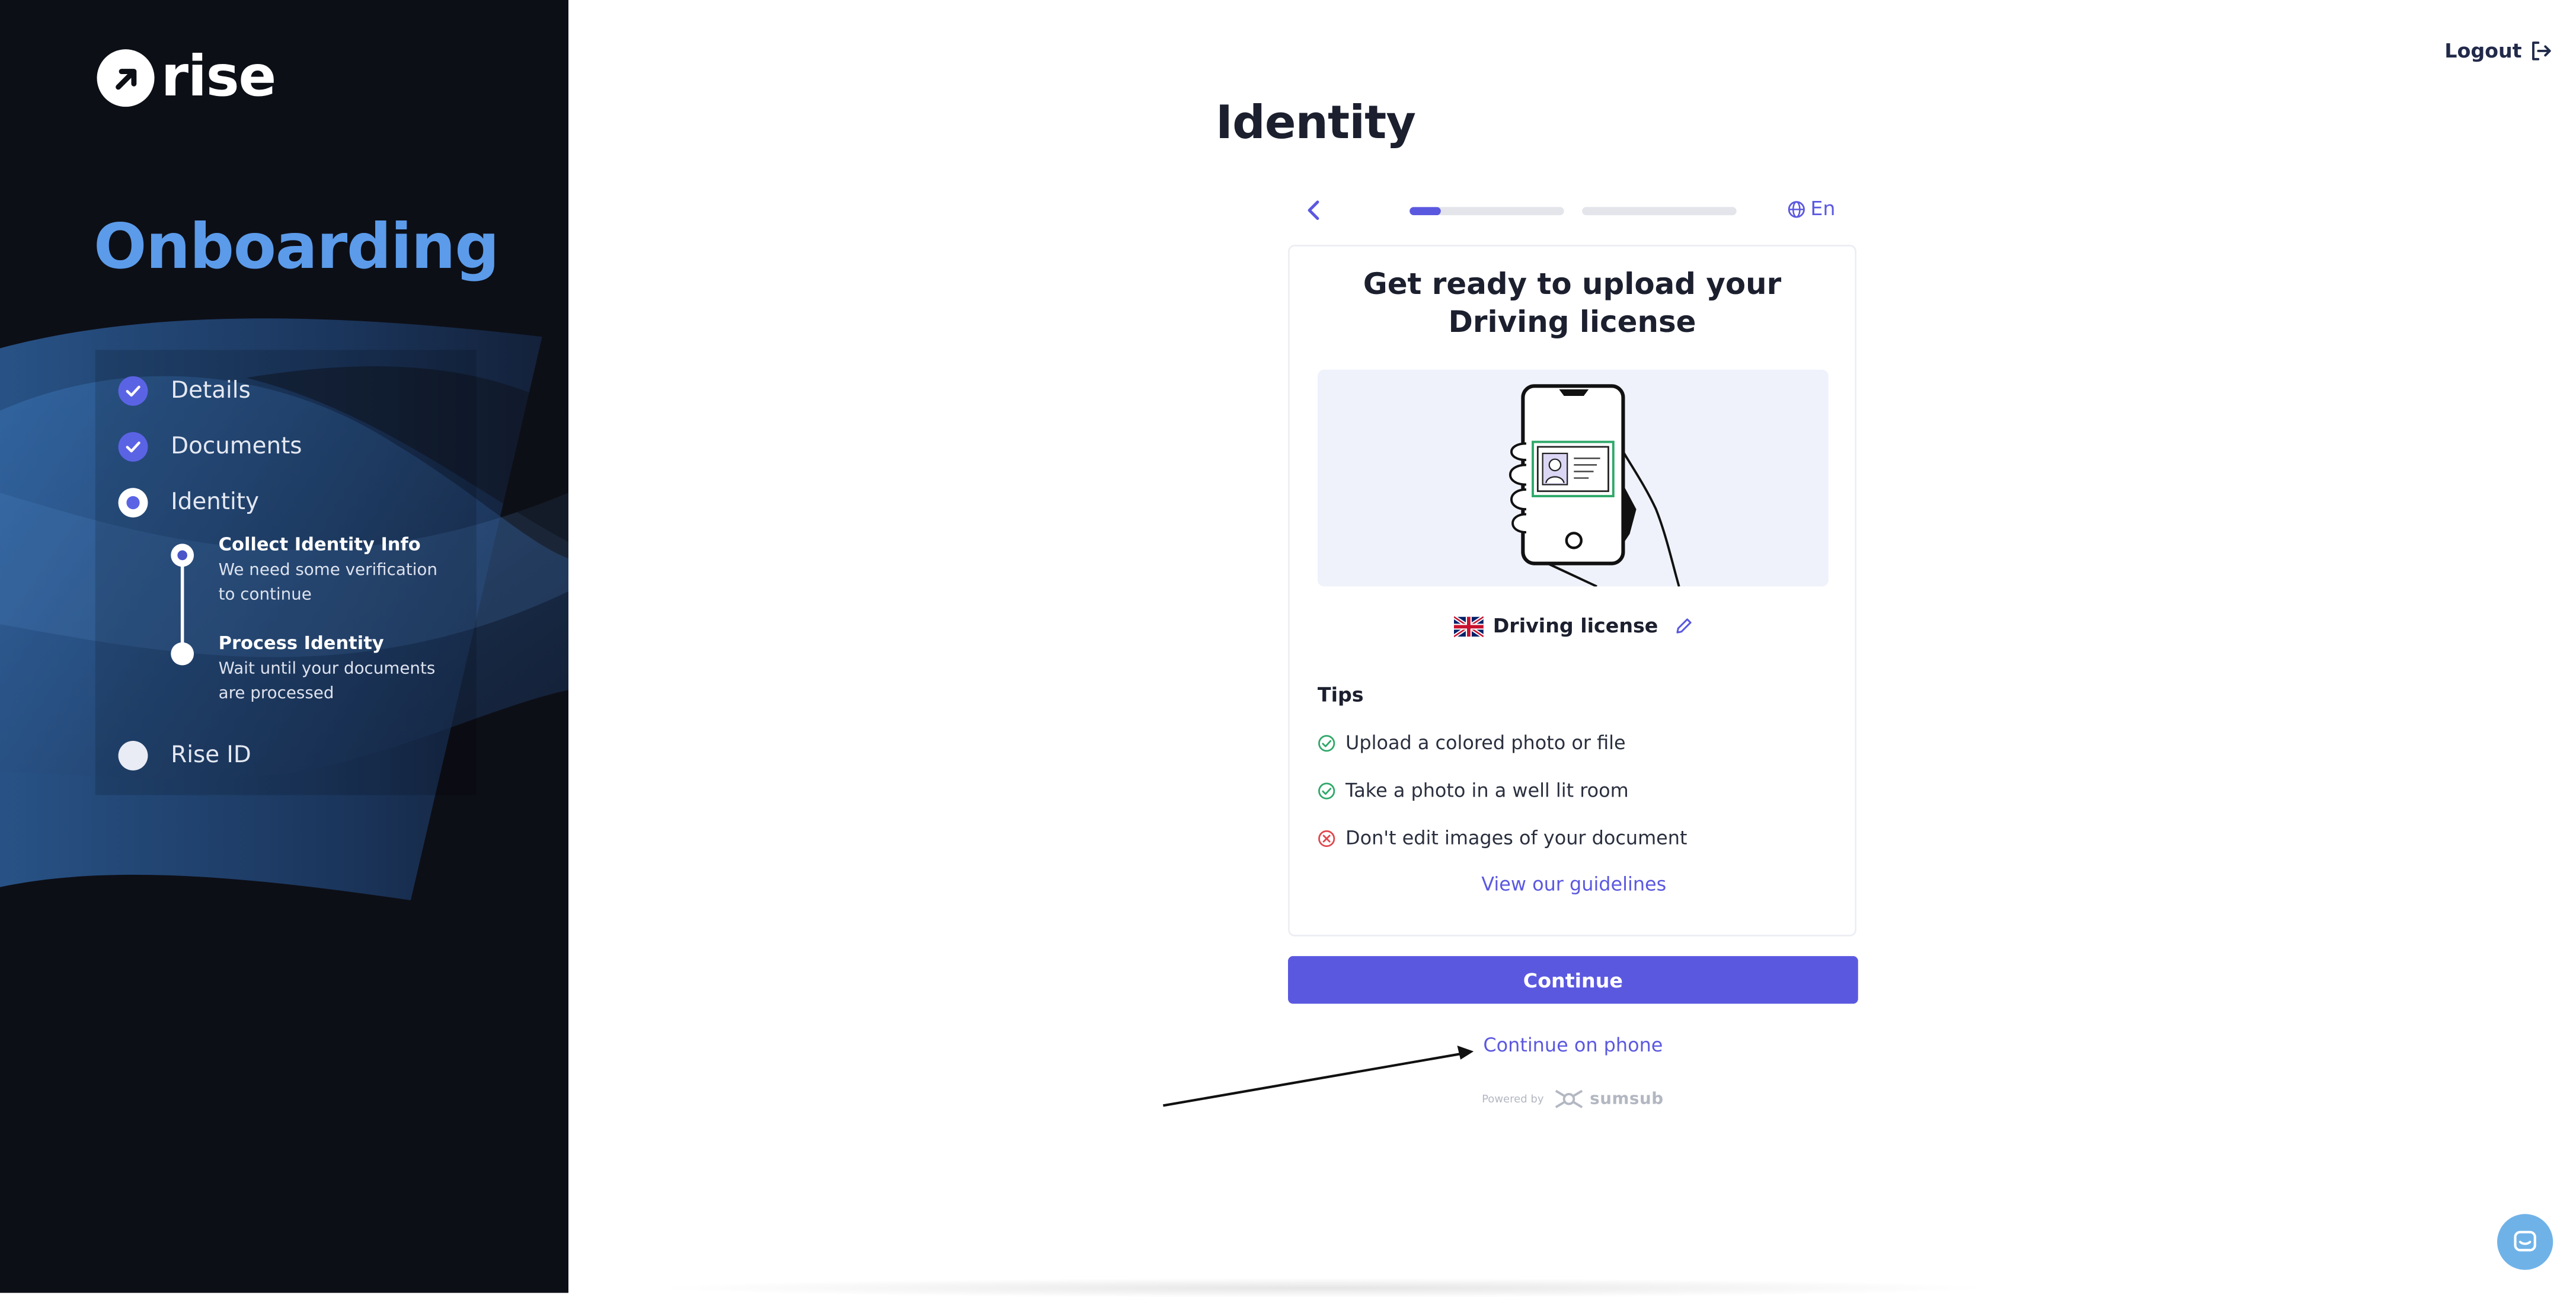  I want to click on tips-title: Tips, so click(1340, 694).